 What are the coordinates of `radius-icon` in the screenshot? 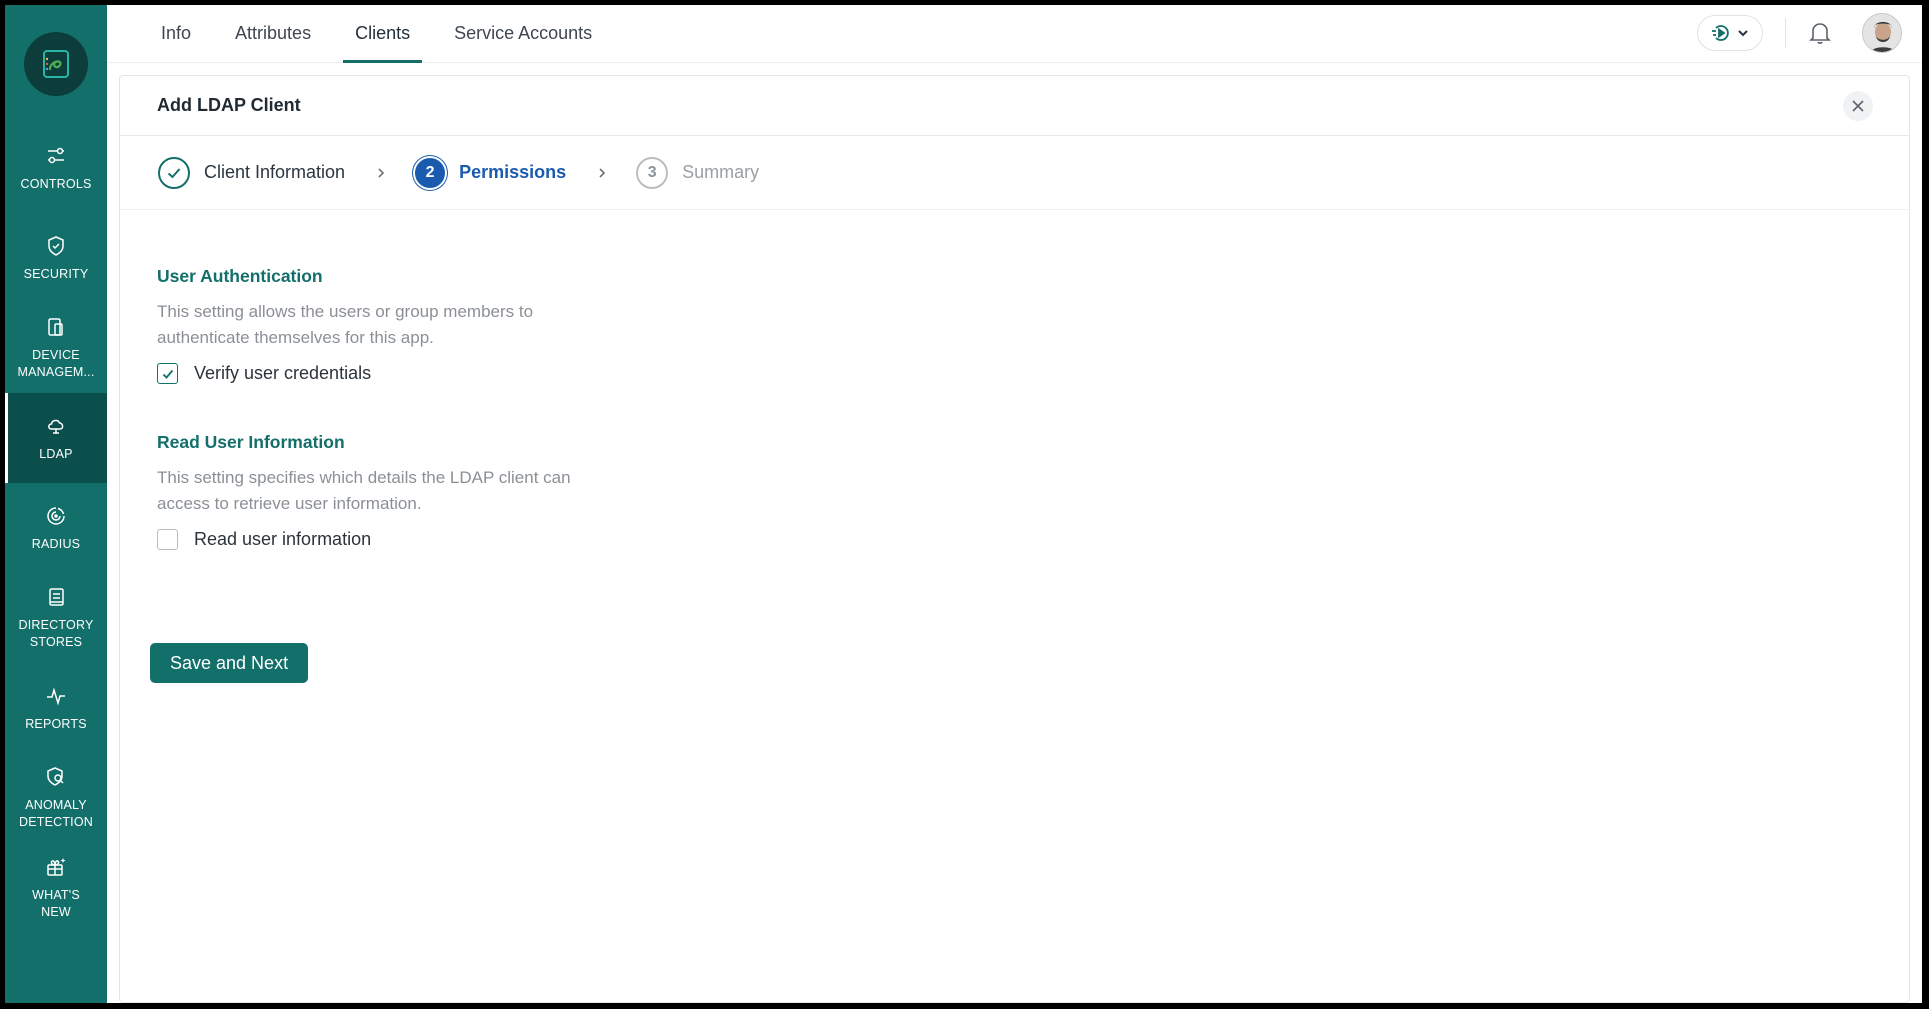 It's located at (56, 516).